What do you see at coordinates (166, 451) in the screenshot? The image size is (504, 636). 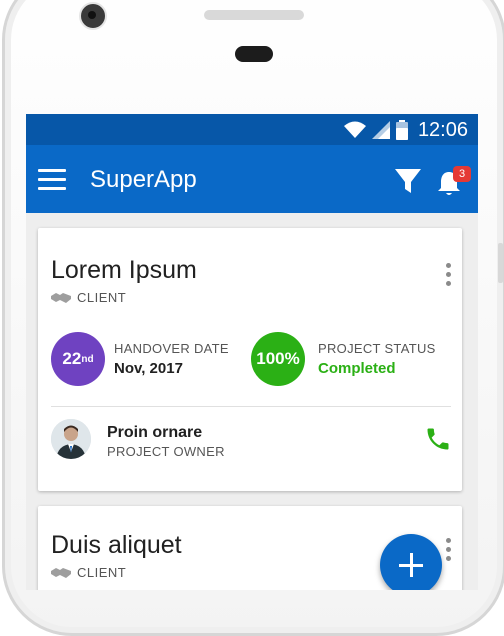 I see `owner-role: PROJECT OWNER` at bounding box center [166, 451].